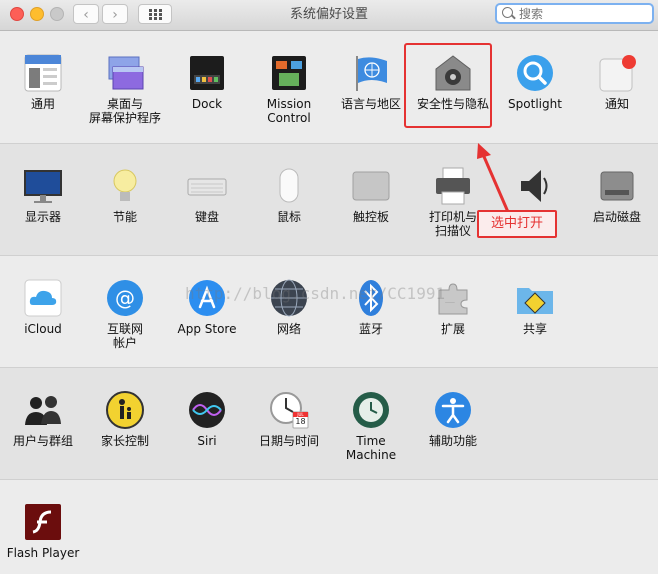  I want to click on pane-label: 显示器, so click(42, 217).